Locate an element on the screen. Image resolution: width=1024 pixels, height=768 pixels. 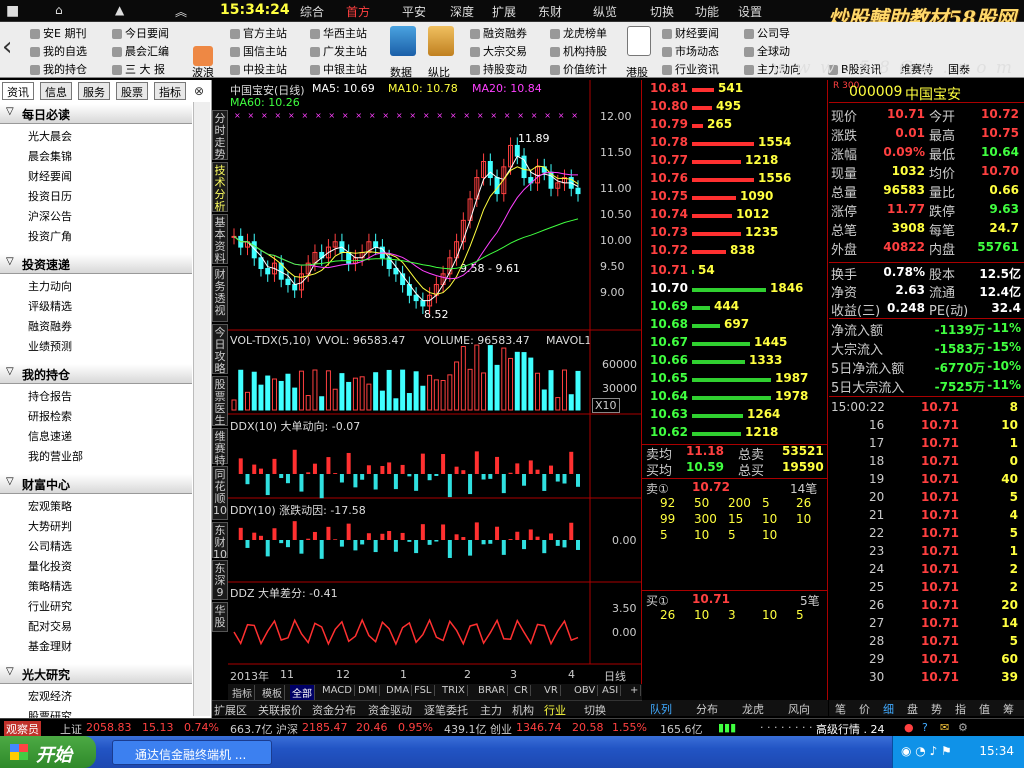
sub-tab: 资金分布 is located at coordinates (334, 710).